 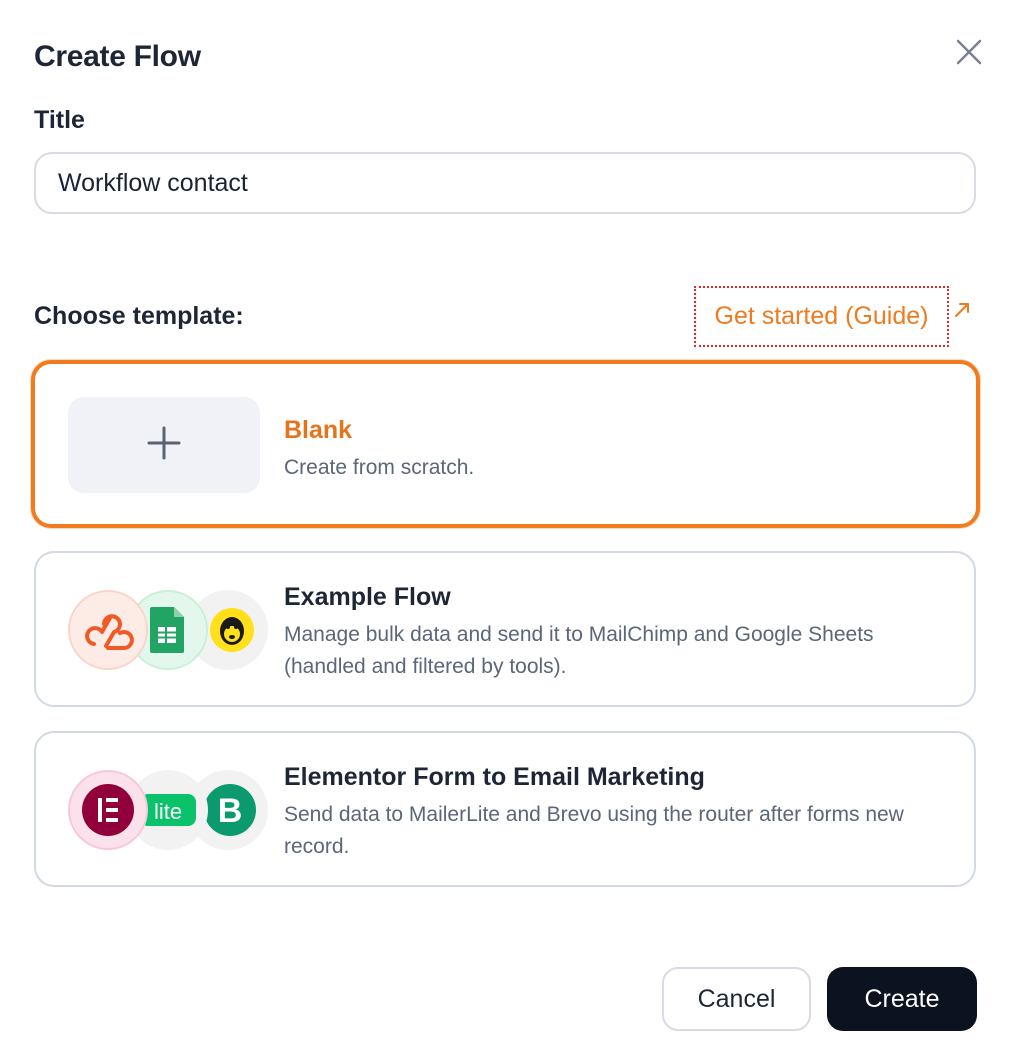 I want to click on template-name: Blank, so click(x=318, y=430).